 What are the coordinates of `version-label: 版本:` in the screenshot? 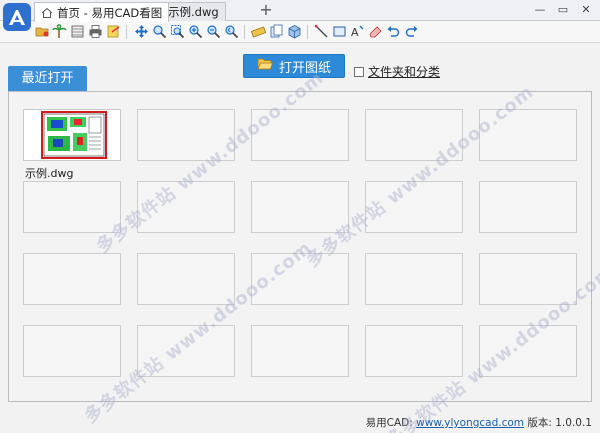 It's located at (540, 423).